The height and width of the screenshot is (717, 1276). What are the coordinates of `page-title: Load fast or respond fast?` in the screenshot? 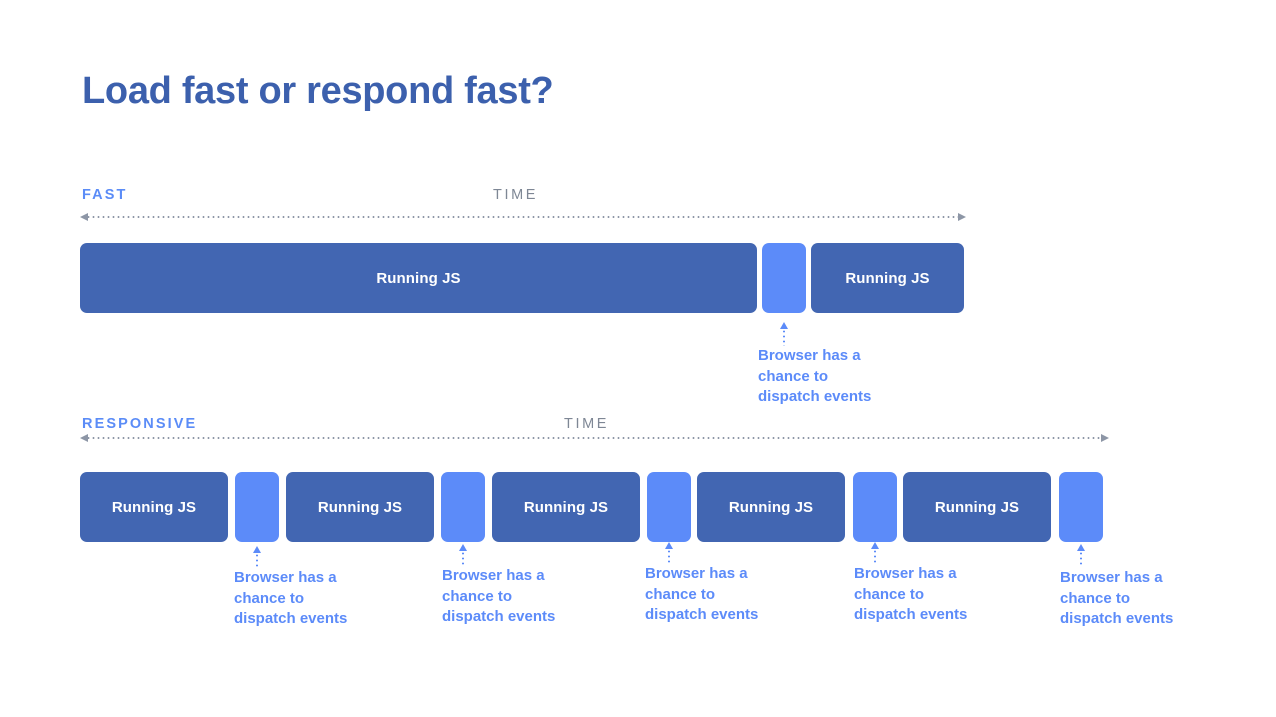 It's located at (318, 91).